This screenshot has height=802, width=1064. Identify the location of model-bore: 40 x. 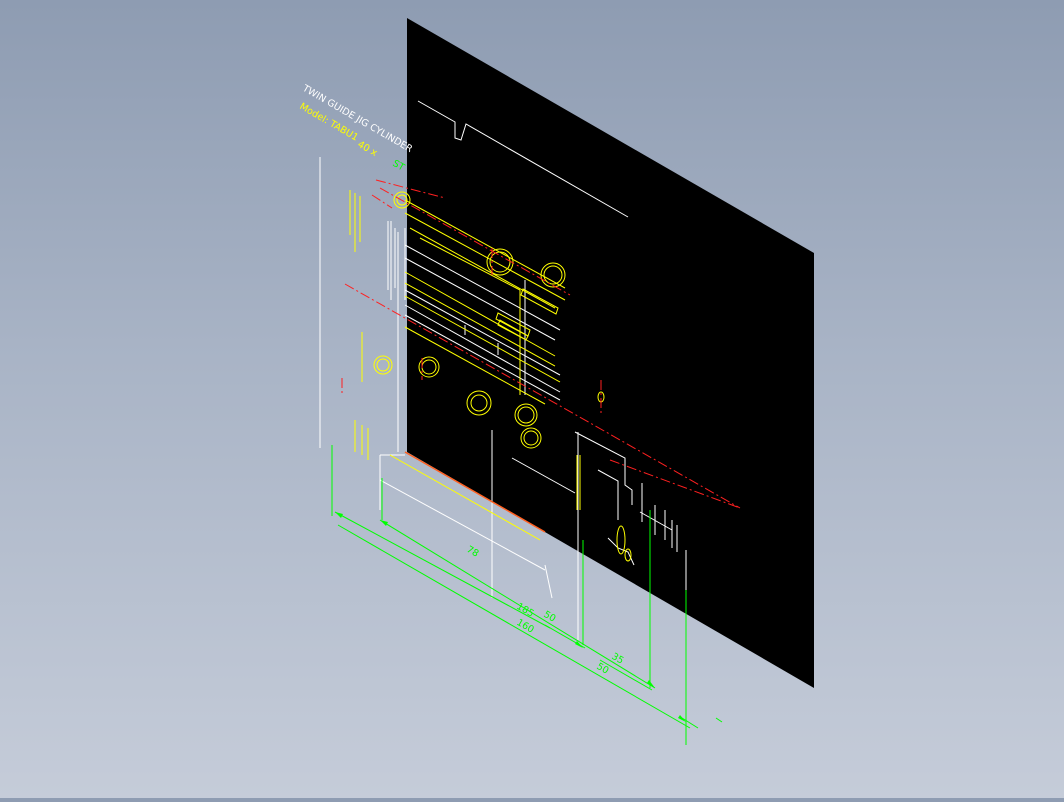
(368, 149).